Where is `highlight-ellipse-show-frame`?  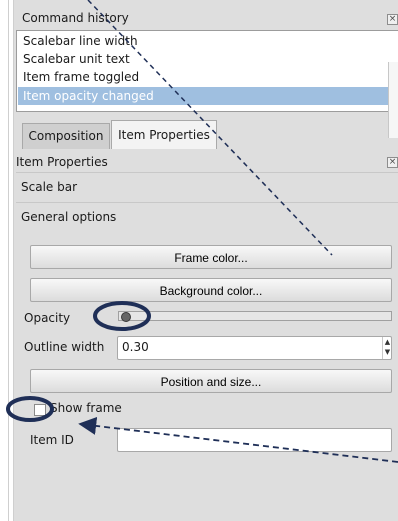
highlight-ellipse-show-frame is located at coordinates (30, 409).